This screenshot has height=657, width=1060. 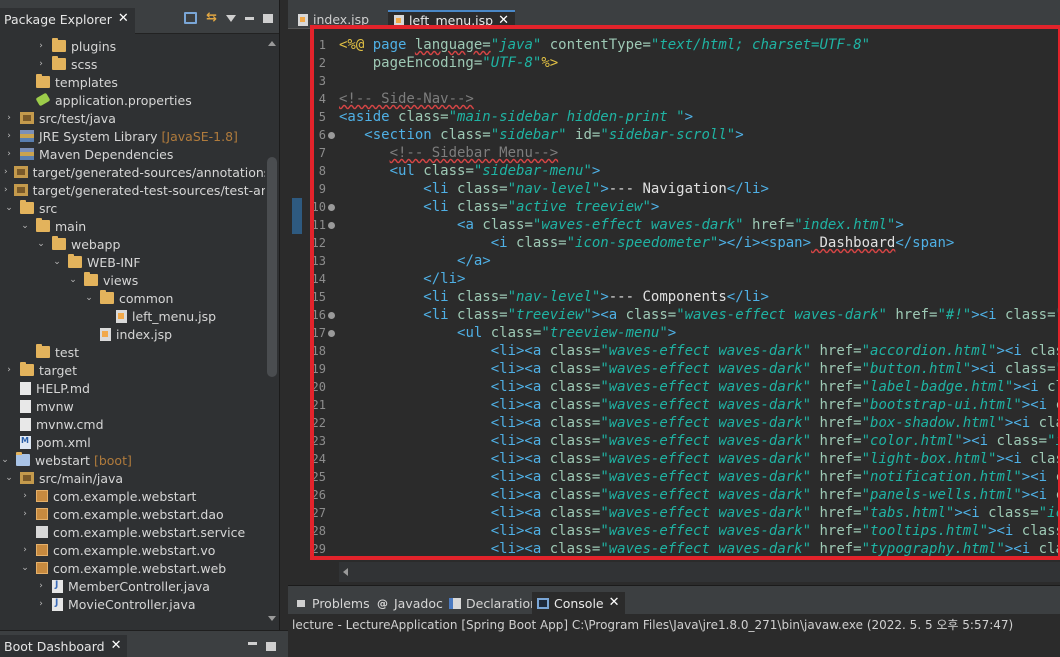 What do you see at coordinates (132, 172) in the screenshot?
I see `tree-item: › target/generated-sources/annotations` at bounding box center [132, 172].